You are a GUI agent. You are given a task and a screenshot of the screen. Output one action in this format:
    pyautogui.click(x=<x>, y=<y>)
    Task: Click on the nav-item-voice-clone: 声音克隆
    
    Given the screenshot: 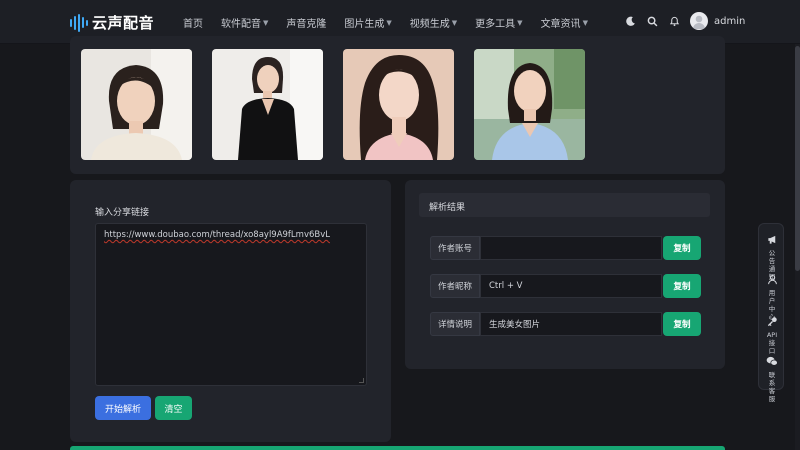 What is the action you would take?
    pyautogui.click(x=306, y=22)
    